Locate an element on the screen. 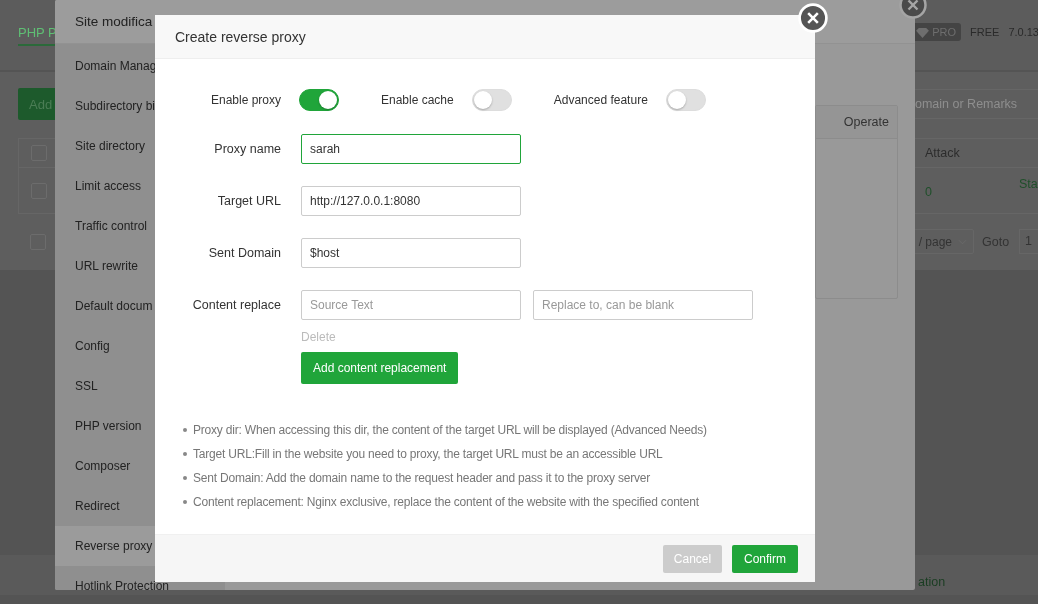  dialog-title: Create reverse proxy is located at coordinates (240, 36).